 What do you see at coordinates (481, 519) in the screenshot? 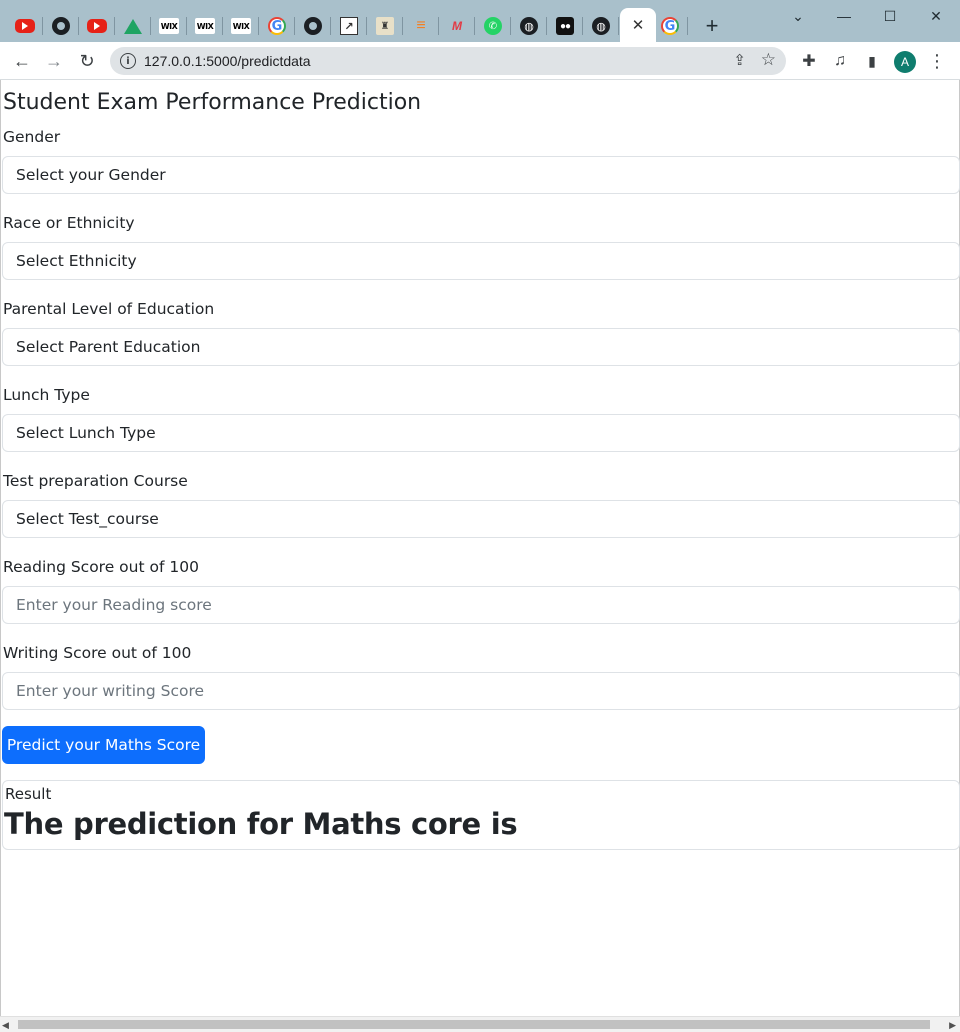
I see `test-course-select: Select Test_course` at bounding box center [481, 519].